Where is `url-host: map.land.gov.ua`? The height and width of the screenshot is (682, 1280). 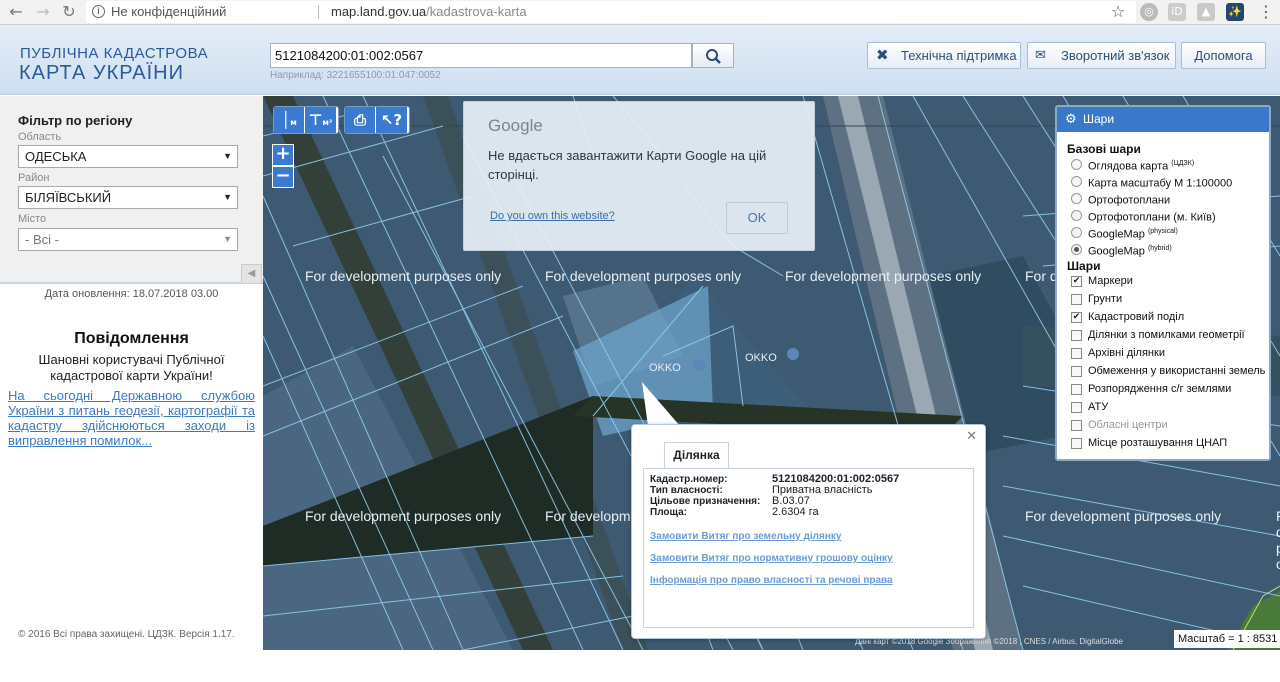 url-host: map.land.gov.ua is located at coordinates (379, 11).